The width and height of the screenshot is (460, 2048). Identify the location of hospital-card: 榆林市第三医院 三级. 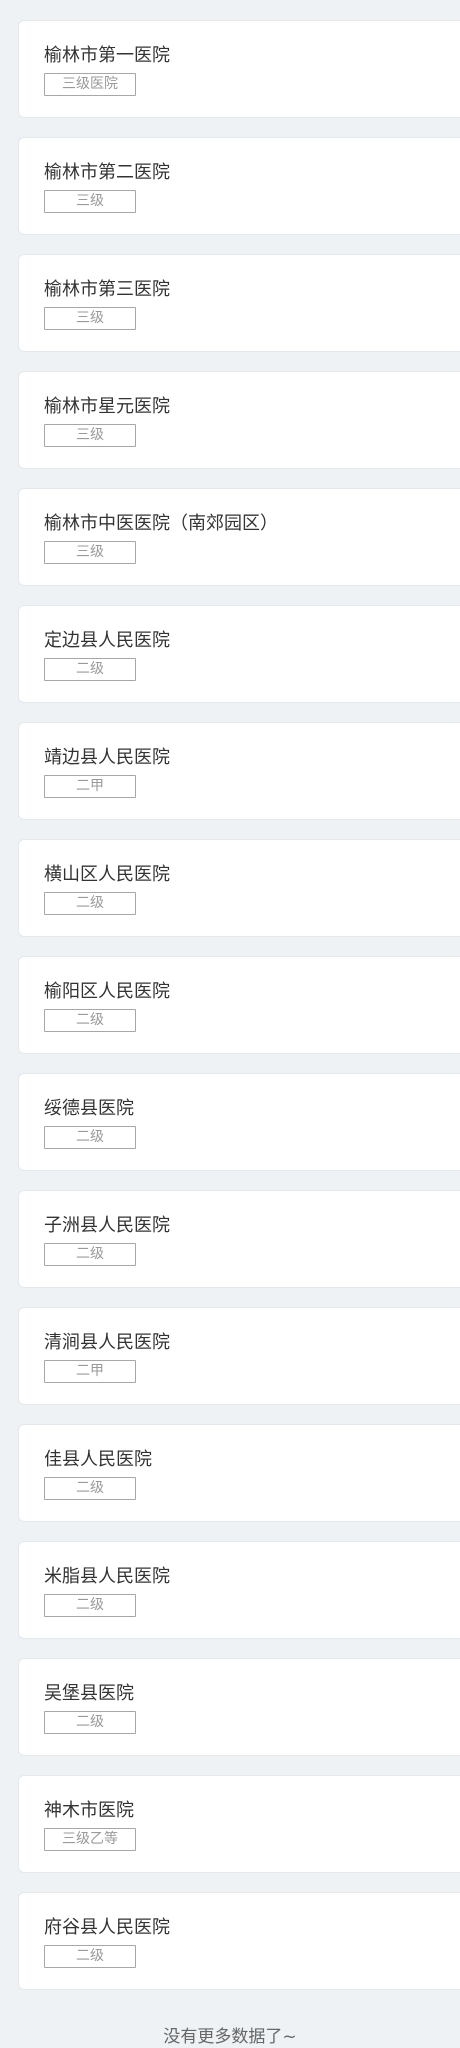
(239, 303).